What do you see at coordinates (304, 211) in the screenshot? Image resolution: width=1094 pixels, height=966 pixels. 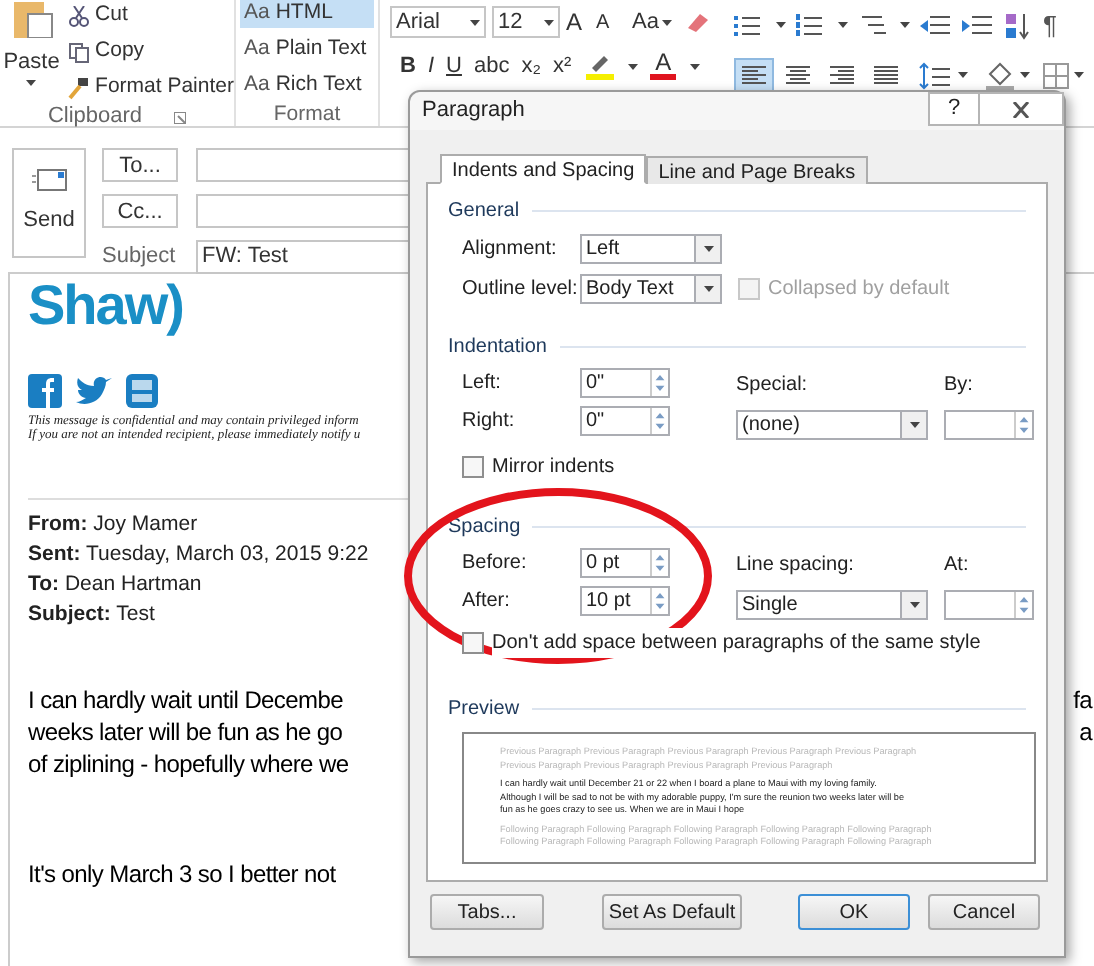 I see `cc-field` at bounding box center [304, 211].